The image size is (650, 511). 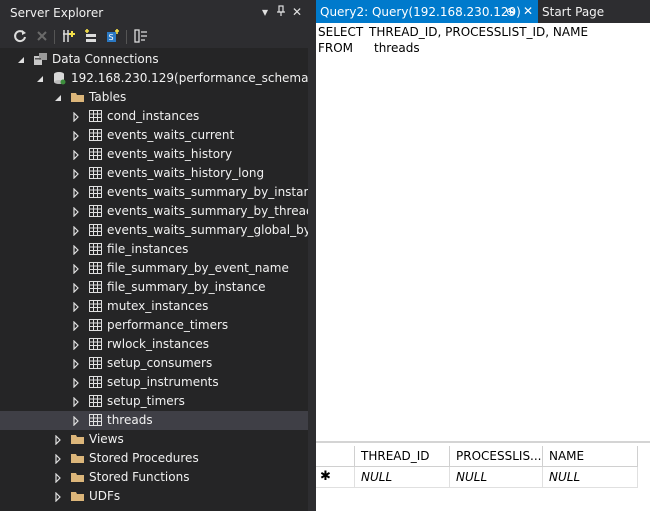 I want to click on tree-item-connection: 192.168.230.129(performance_schema), so click(x=154, y=78).